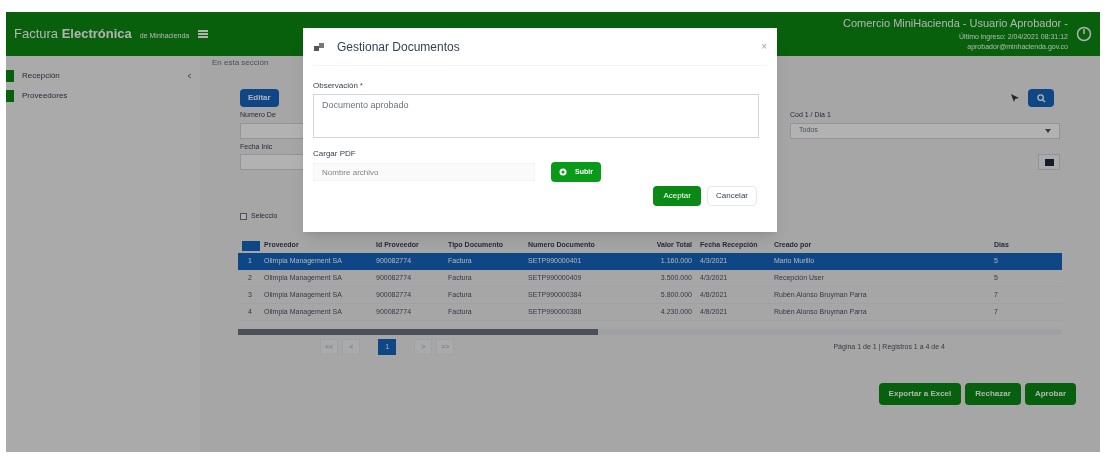 This screenshot has width=1108, height=460. I want to click on caret-icon, so click(1048, 130).